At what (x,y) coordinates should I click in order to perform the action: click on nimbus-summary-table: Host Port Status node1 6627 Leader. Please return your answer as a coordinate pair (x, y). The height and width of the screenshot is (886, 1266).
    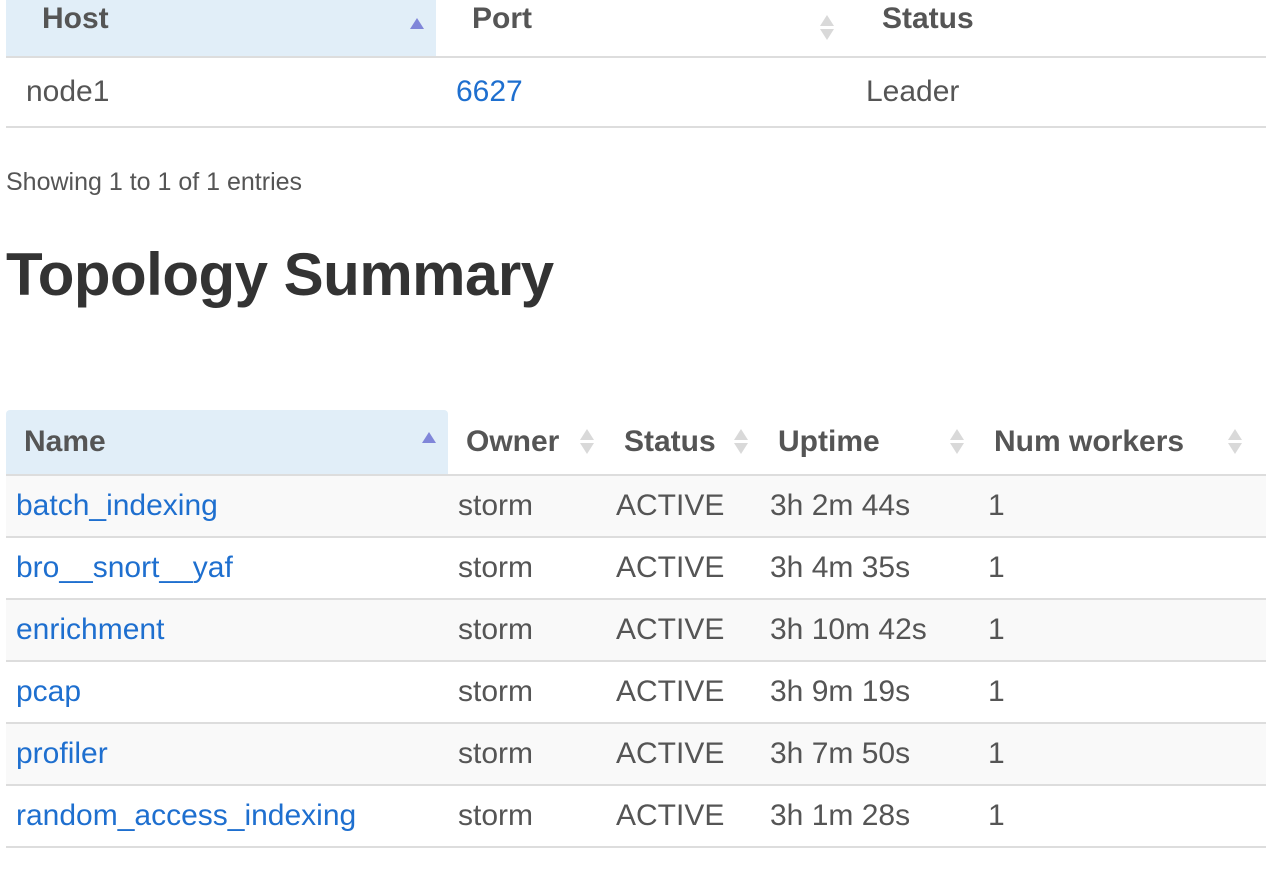
    Looking at the image, I should click on (636, 64).